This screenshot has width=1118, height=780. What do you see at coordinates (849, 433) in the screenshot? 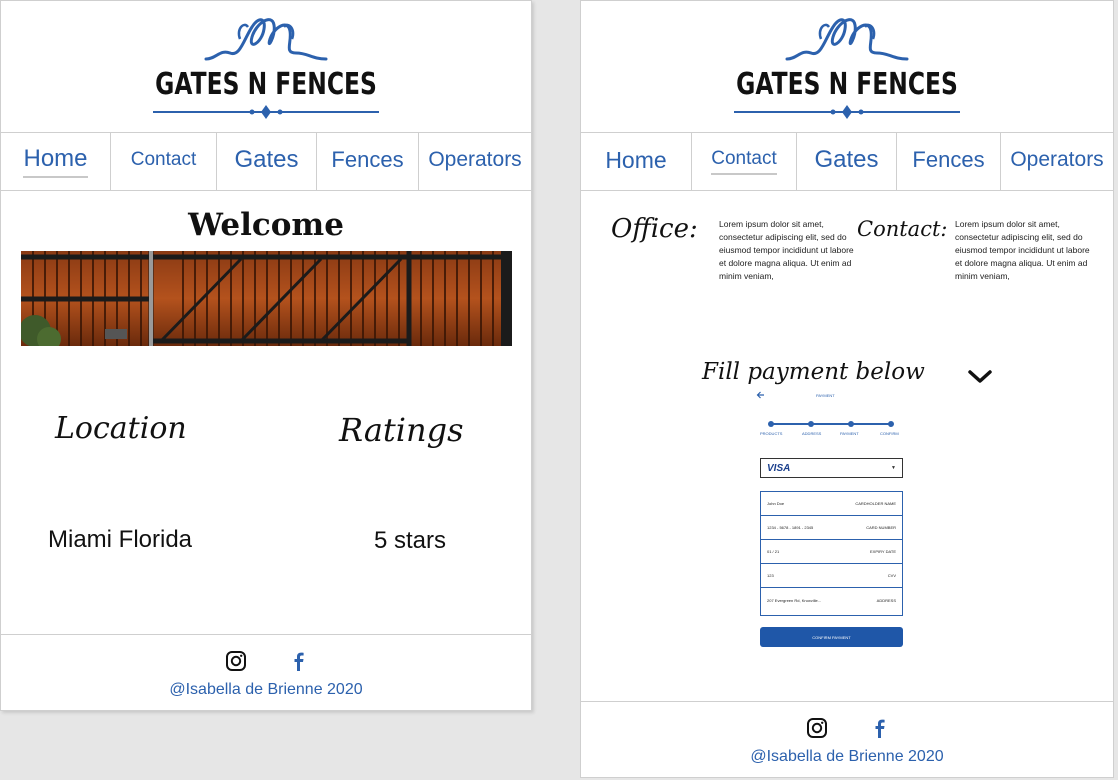
I see `step-label: PAYMENT` at bounding box center [849, 433].